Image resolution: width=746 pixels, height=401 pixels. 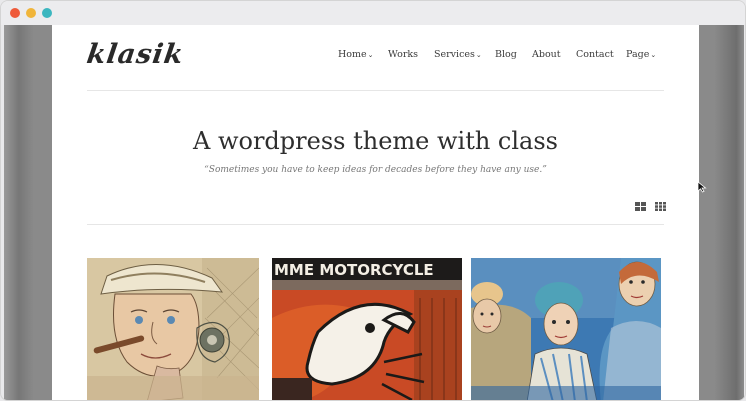 I want to click on motorcycle-sign-text: MME MOTORCYCLE, so click(x=354, y=270).